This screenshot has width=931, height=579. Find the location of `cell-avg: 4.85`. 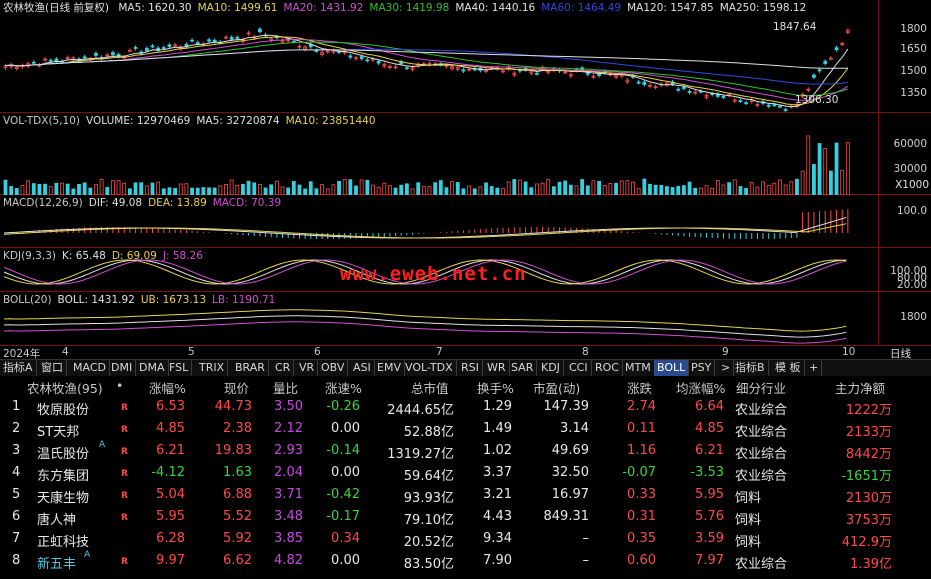

cell-avg: 4.85 is located at coordinates (709, 428).